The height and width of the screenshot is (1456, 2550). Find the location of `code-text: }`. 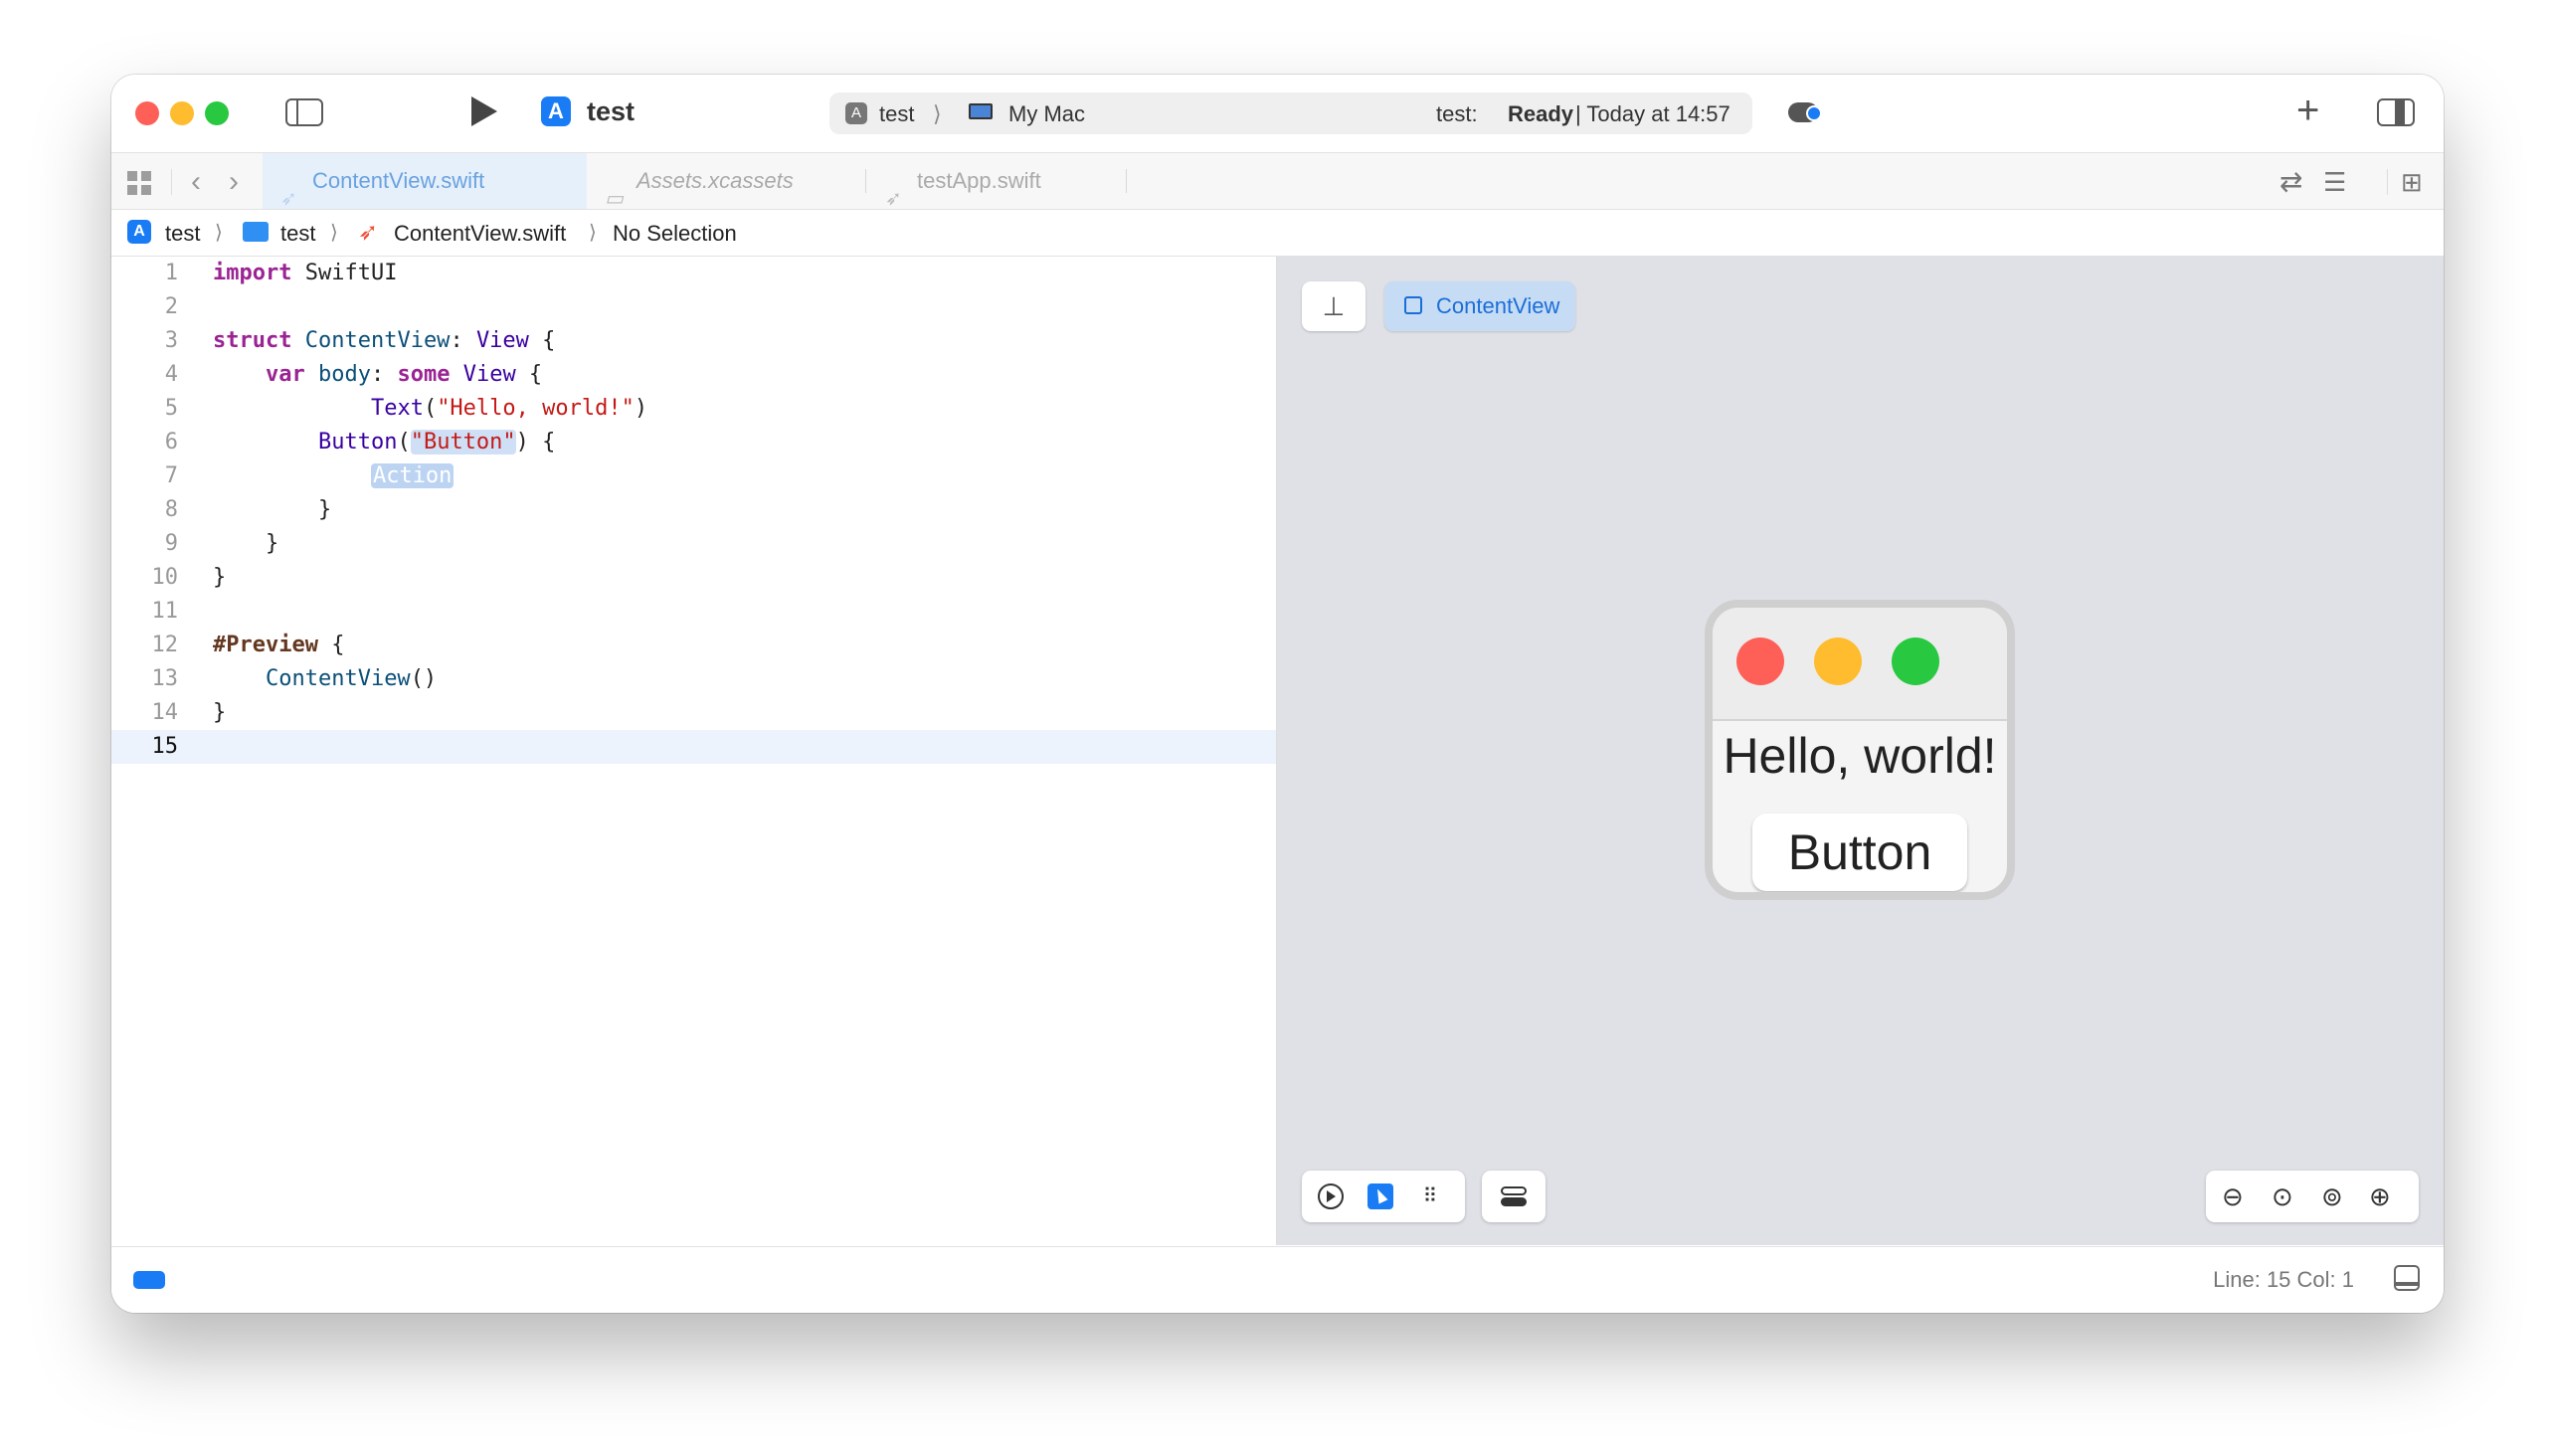

code-text: } is located at coordinates (272, 543).